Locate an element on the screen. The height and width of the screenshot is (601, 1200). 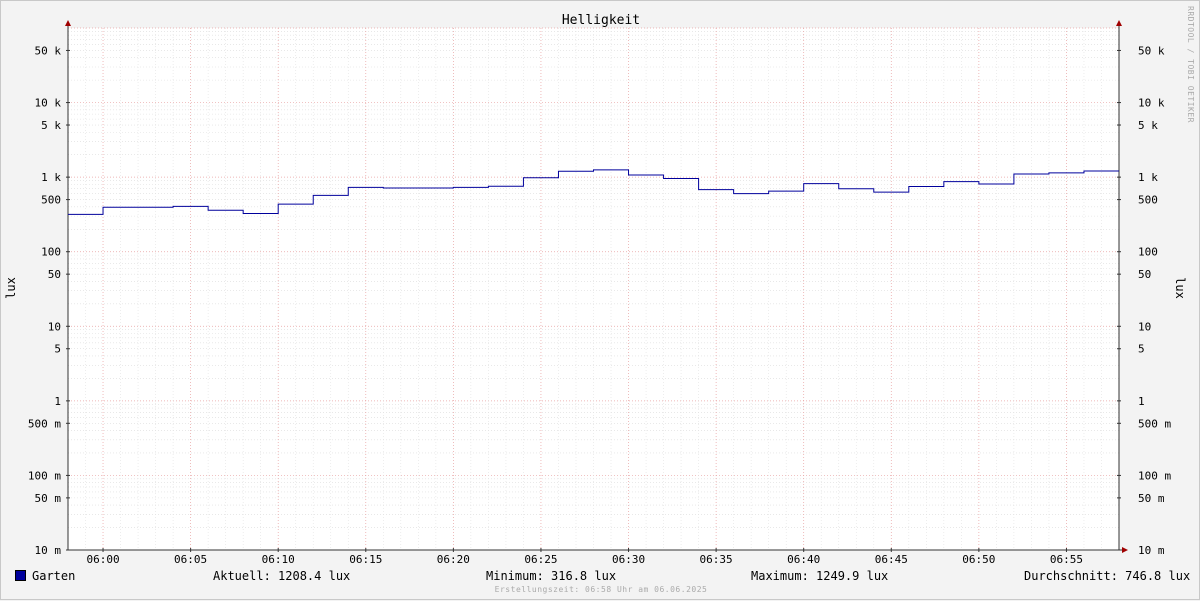
y-tick-label-right: 10 k is located at coordinates (1151, 103).